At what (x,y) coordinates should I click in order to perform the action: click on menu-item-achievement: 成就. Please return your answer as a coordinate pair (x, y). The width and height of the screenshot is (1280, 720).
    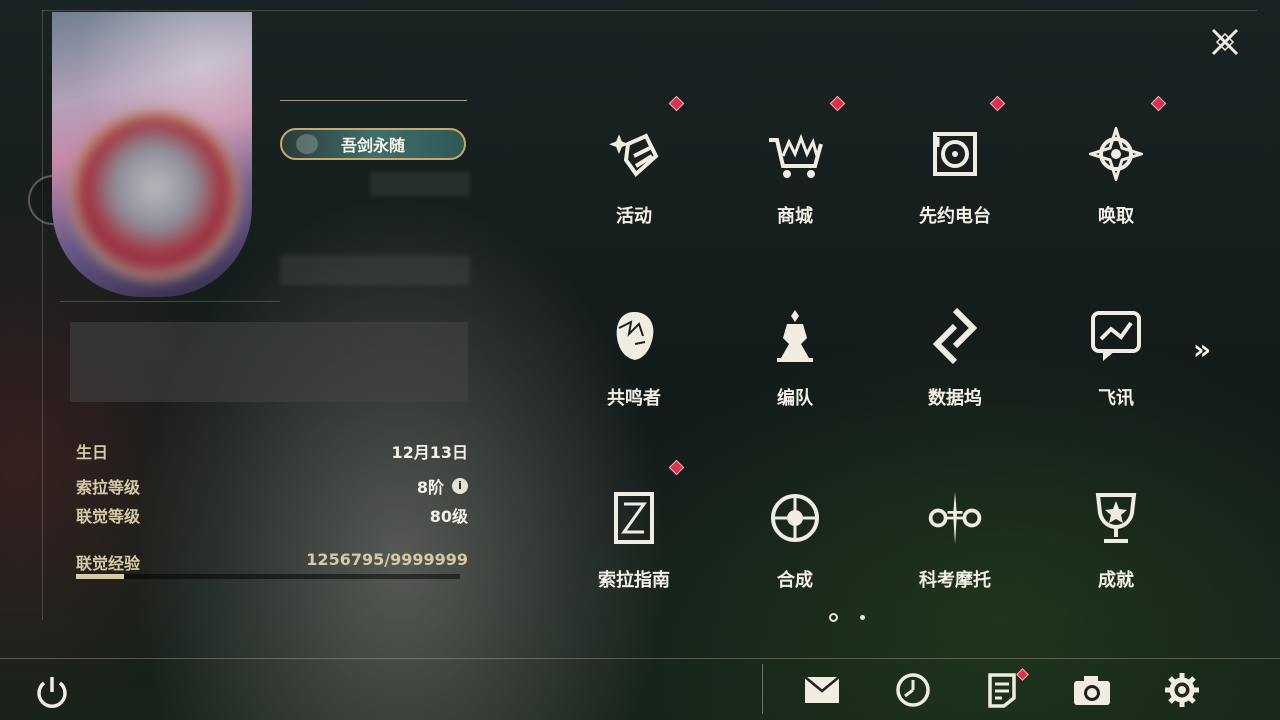
    Looking at the image, I should click on (1116, 550).